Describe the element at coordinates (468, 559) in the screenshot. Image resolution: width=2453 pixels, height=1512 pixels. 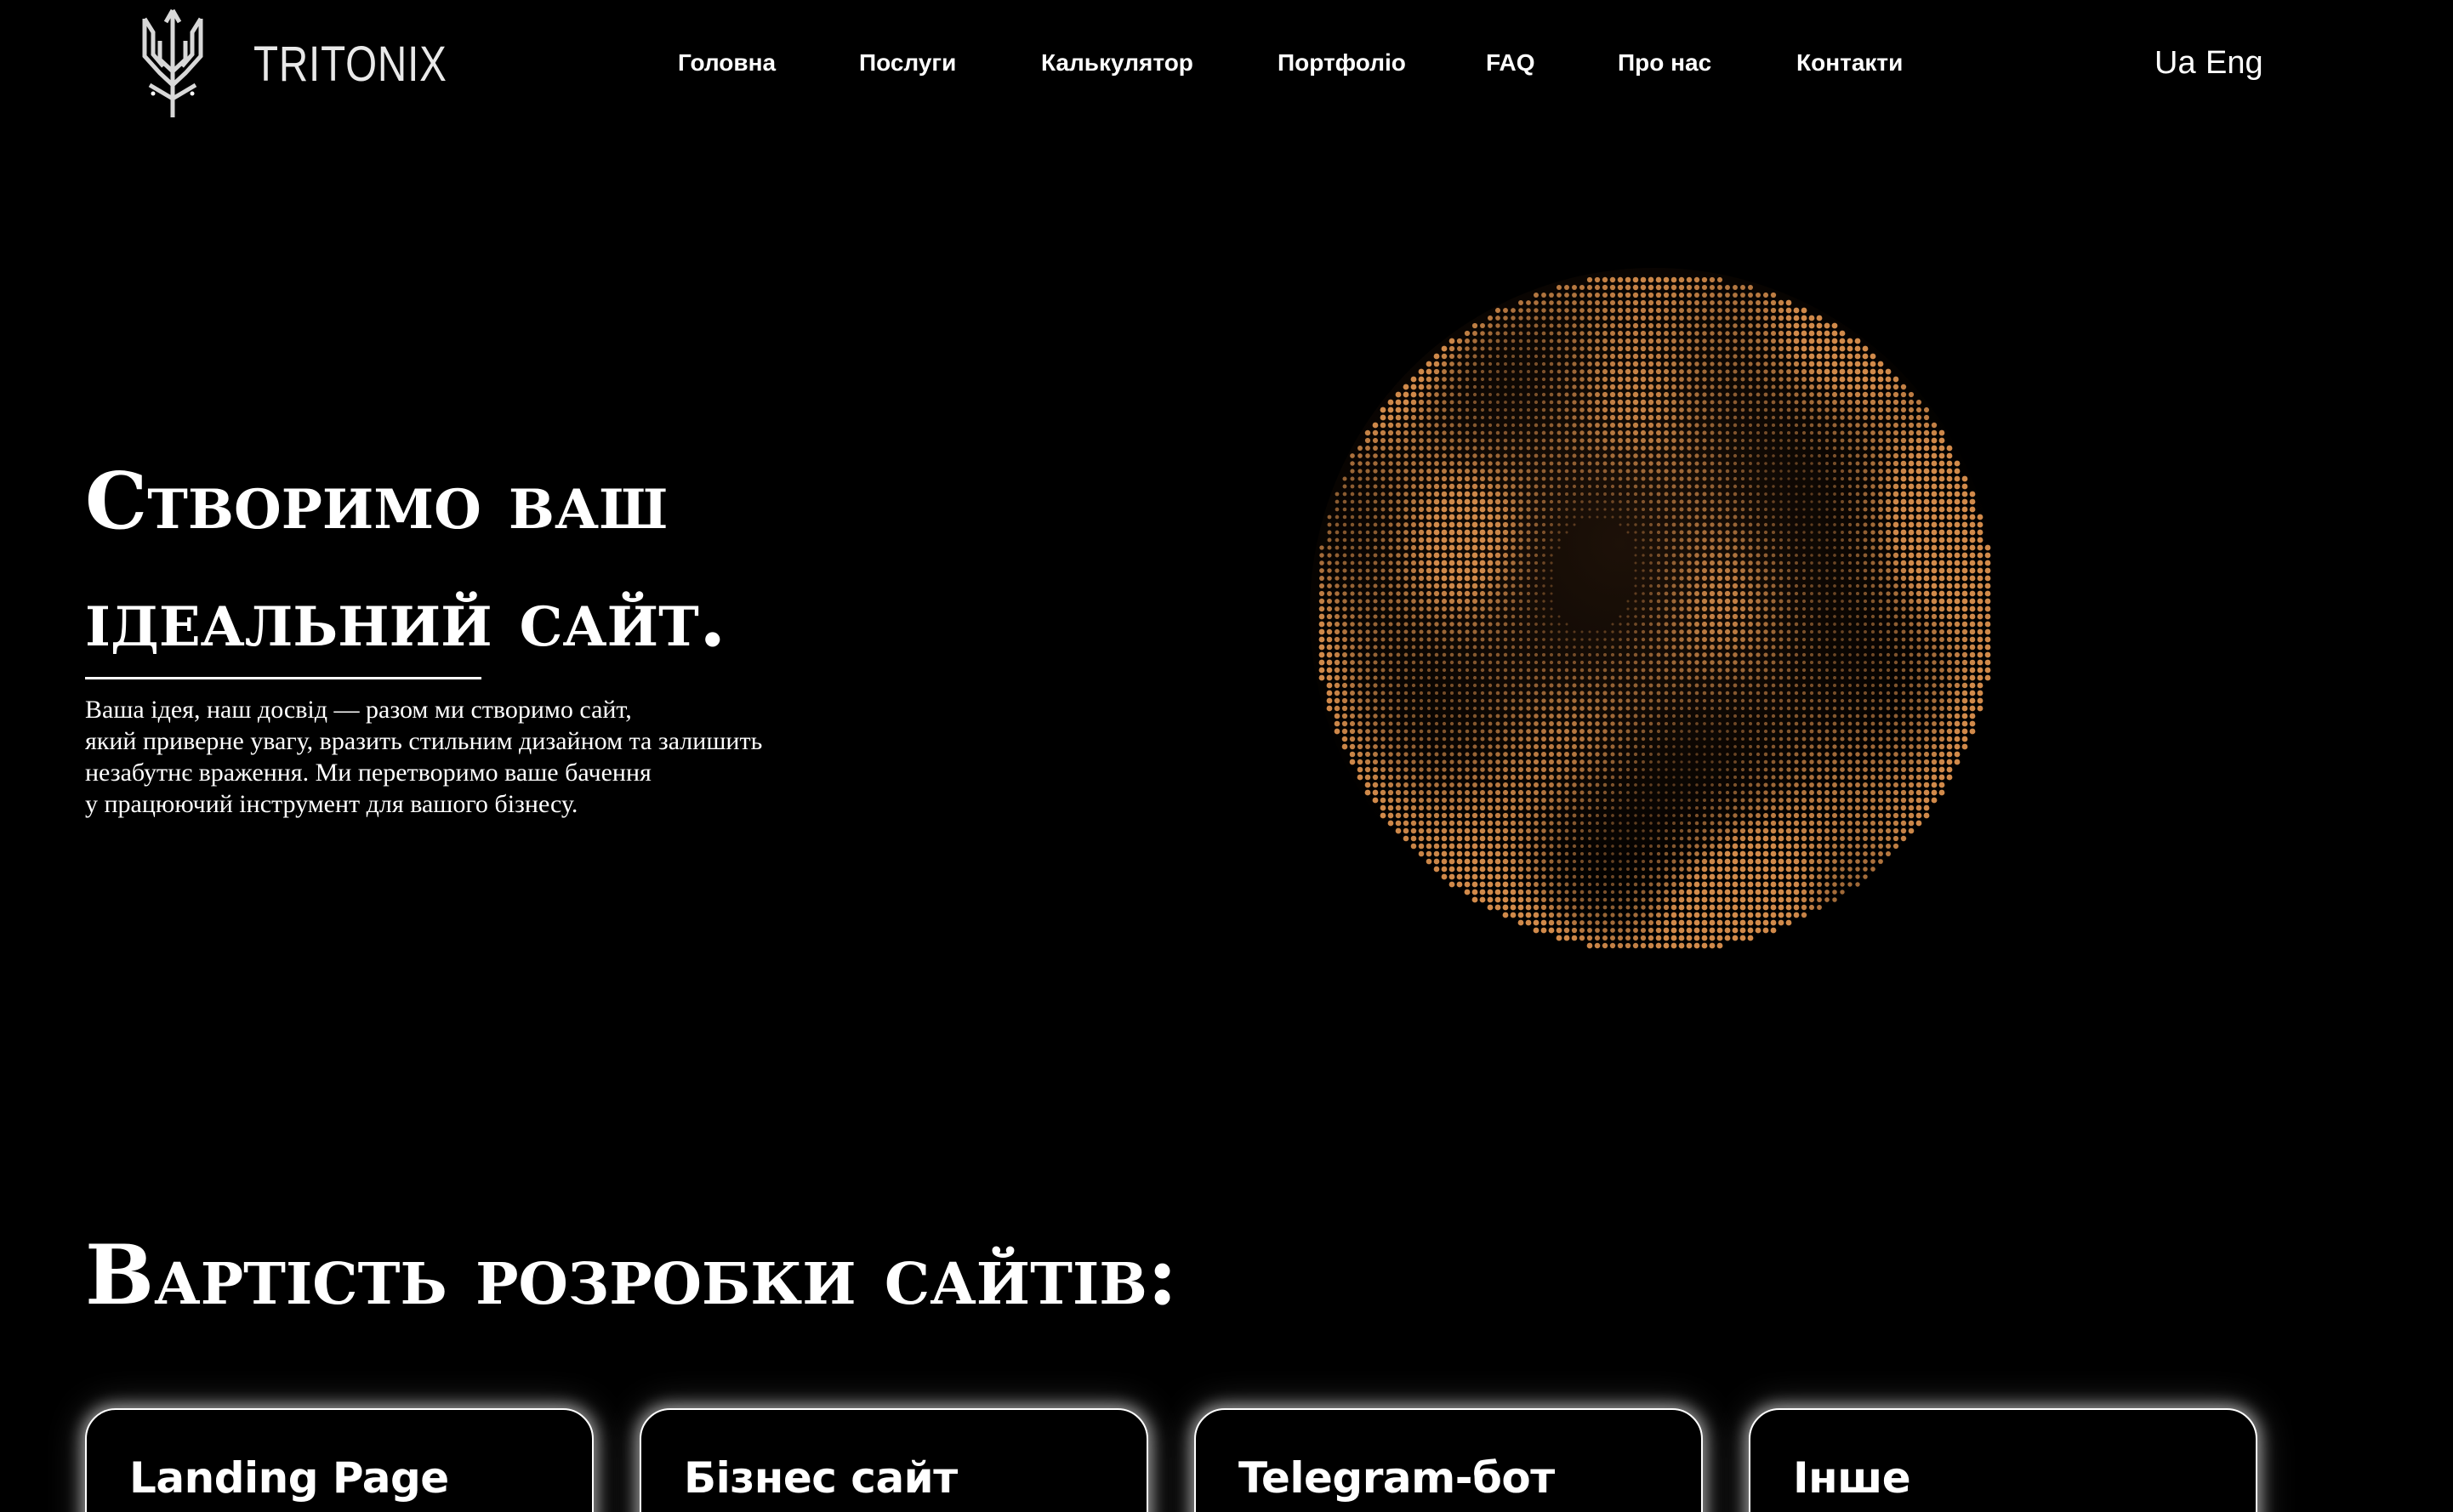
I see `hero-title: Створимо ваш ідеальний сайт.` at that location.